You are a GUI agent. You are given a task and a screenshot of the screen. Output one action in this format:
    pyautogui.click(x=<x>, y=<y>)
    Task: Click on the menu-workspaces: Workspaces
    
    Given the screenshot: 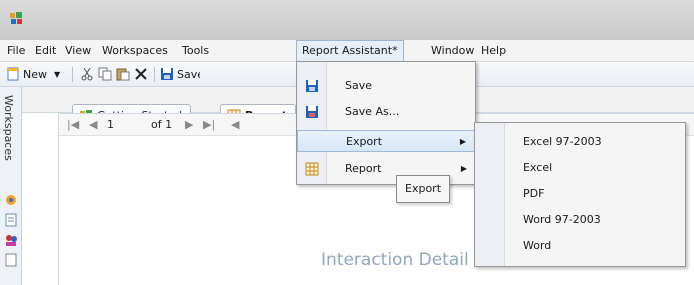 What is the action you would take?
    pyautogui.click(x=135, y=51)
    